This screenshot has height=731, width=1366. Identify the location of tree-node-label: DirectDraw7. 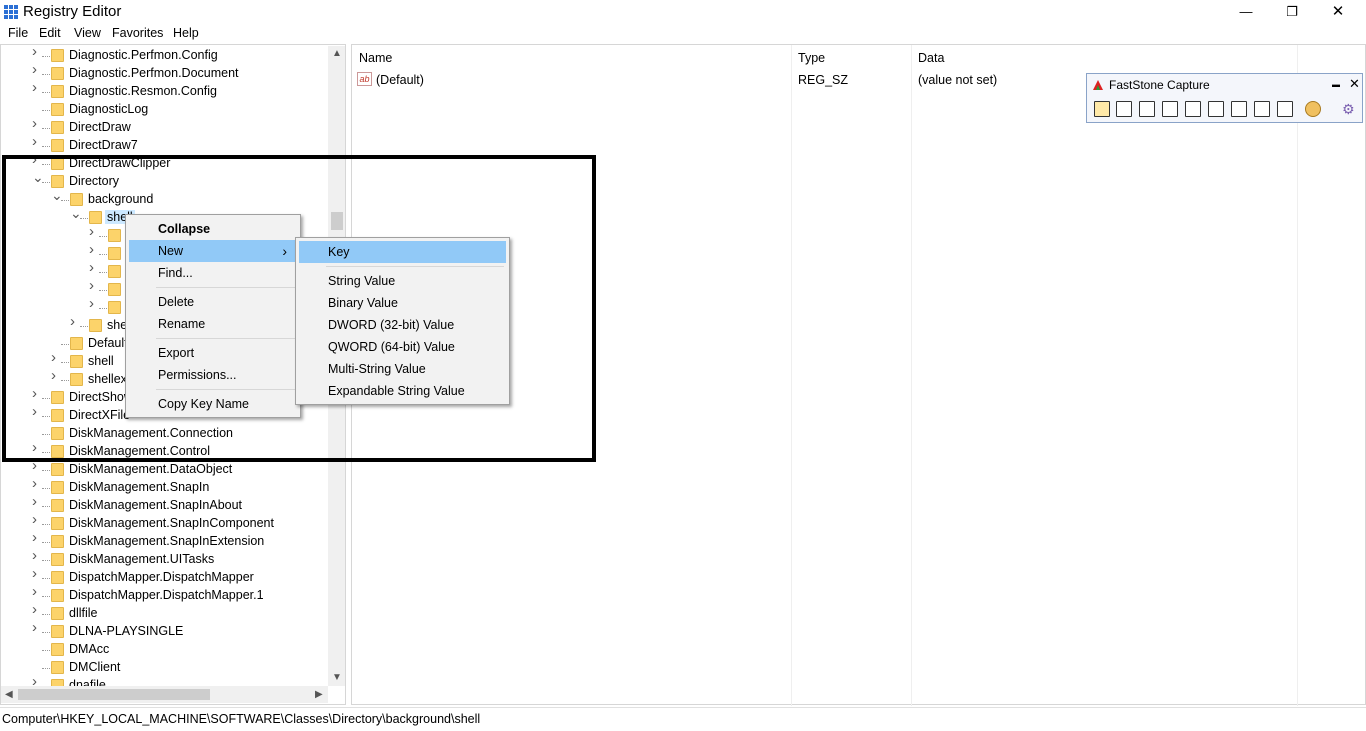
(103, 145).